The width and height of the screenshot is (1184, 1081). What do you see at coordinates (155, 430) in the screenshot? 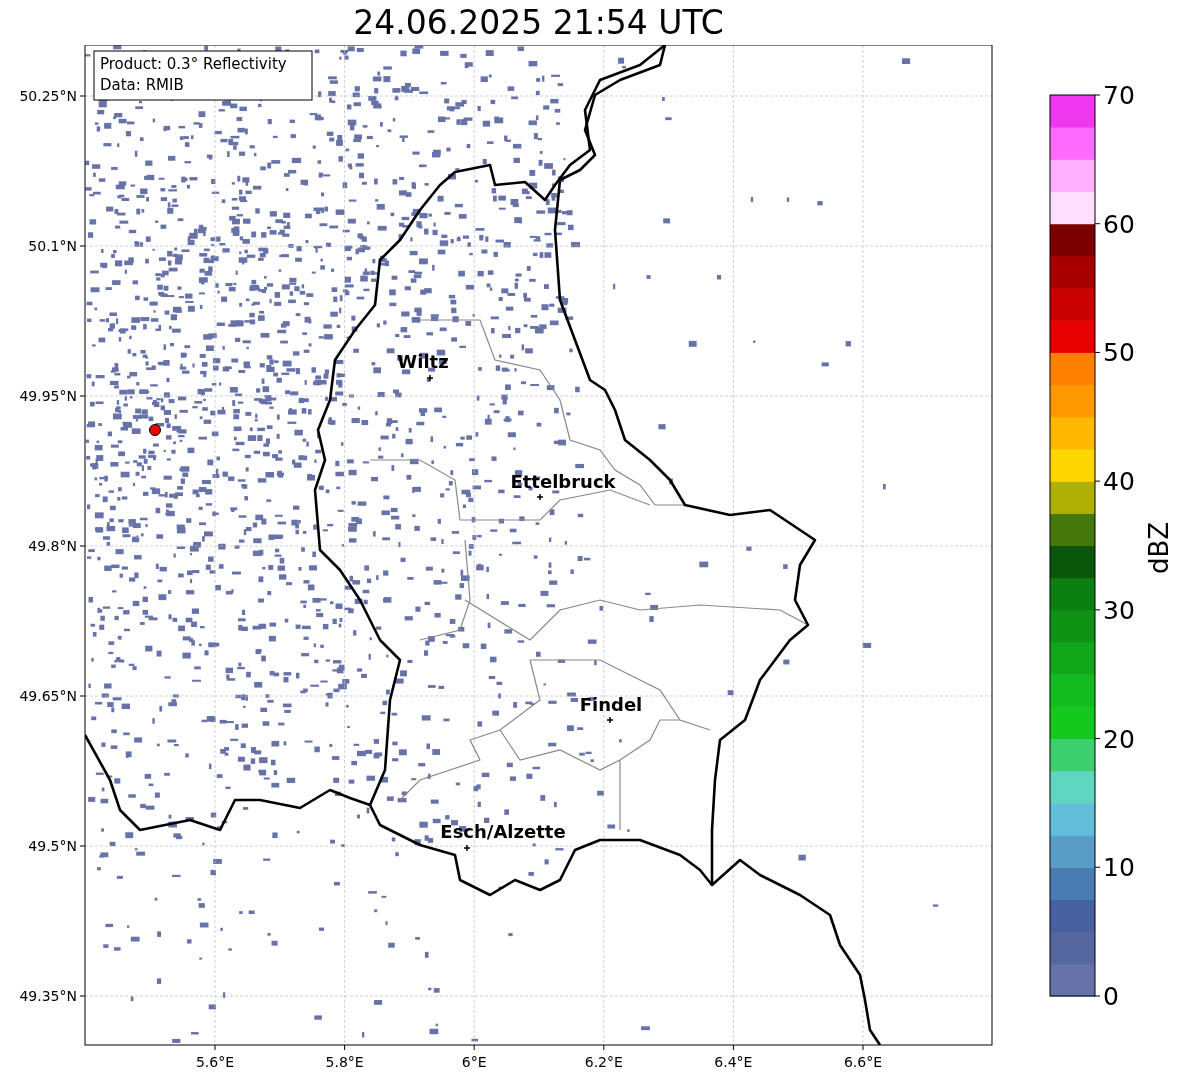
I see `radar-site-marker` at bounding box center [155, 430].